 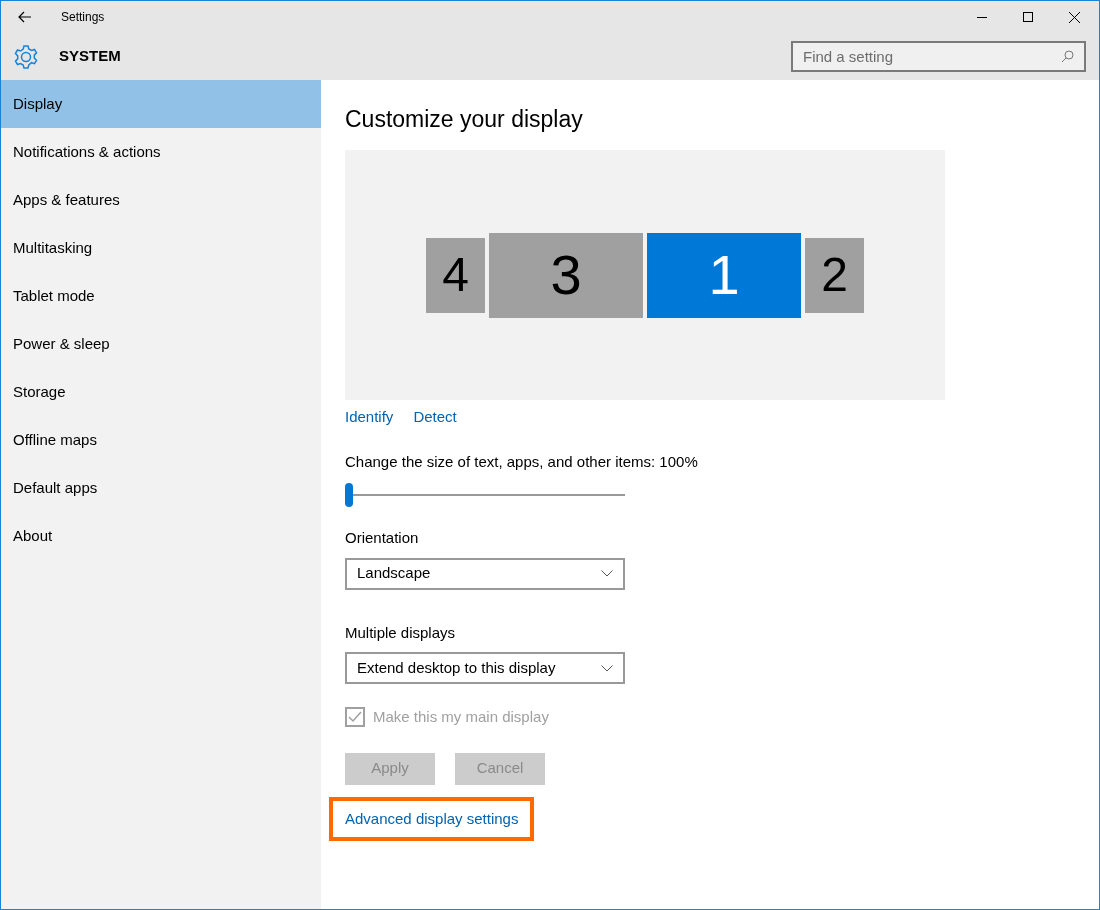 What do you see at coordinates (90, 56) in the screenshot?
I see `page-title: SYSTEM` at bounding box center [90, 56].